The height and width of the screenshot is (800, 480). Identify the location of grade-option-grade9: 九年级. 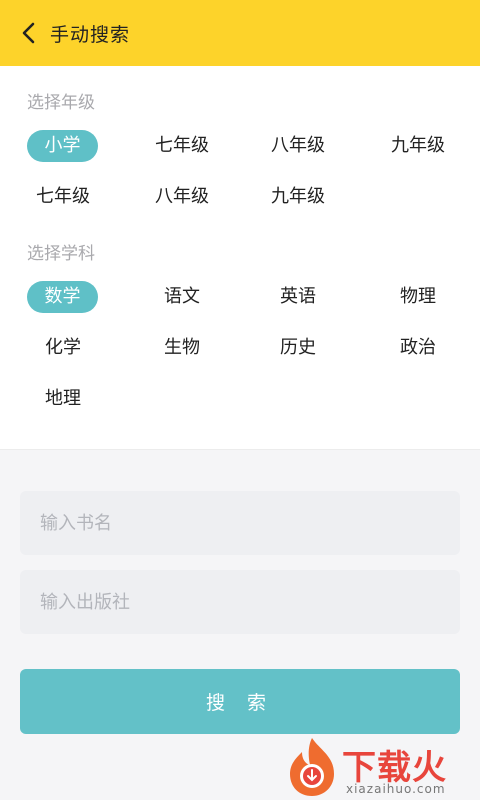
(418, 146).